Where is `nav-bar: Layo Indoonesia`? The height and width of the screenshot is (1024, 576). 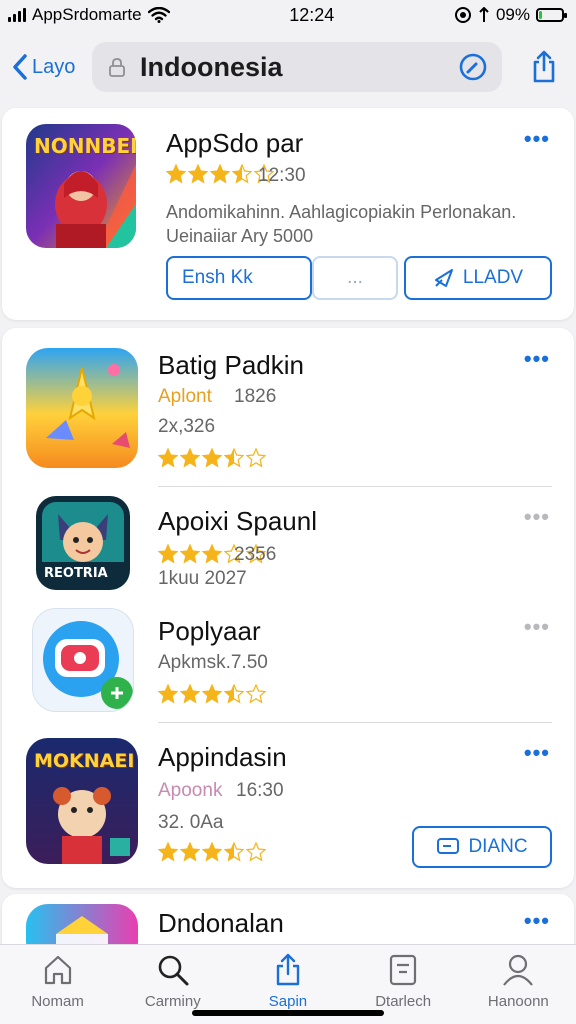
nav-bar: Layo Indoonesia is located at coordinates (288, 67).